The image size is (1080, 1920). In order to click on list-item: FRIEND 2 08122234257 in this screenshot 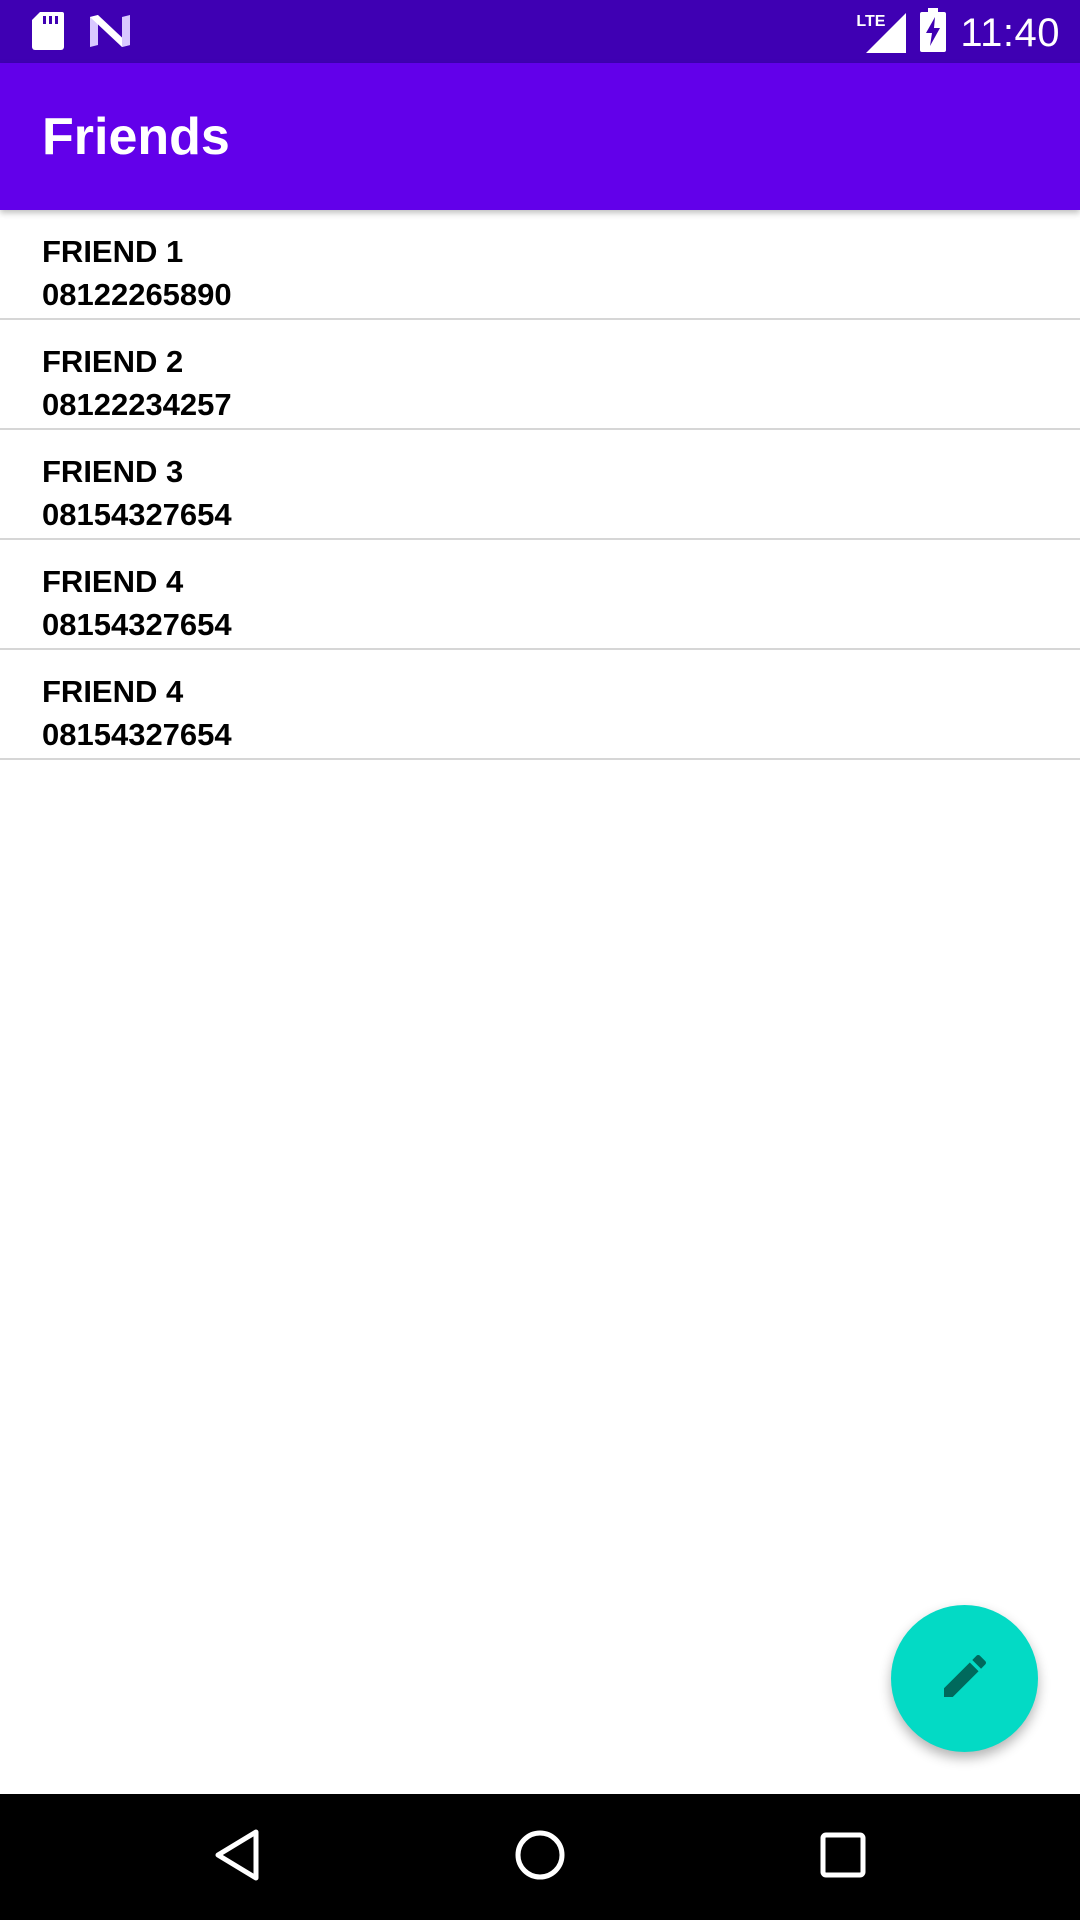, I will do `click(540, 375)`.